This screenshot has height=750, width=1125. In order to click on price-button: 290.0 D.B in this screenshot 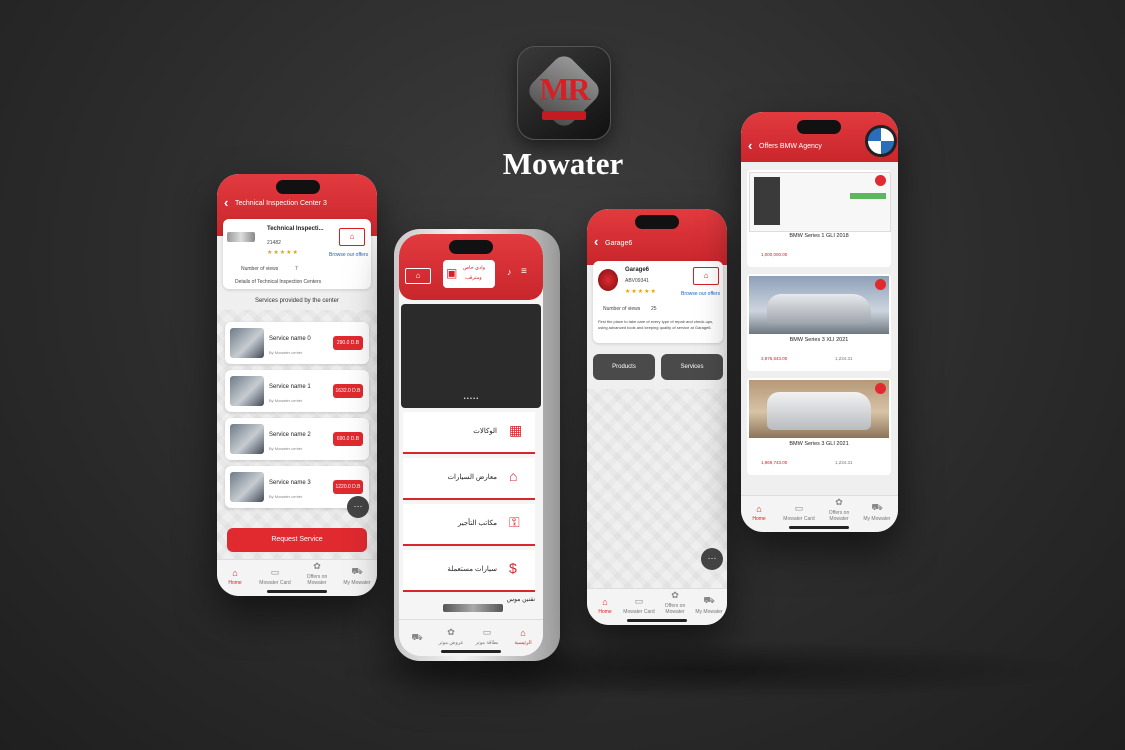, I will do `click(348, 343)`.